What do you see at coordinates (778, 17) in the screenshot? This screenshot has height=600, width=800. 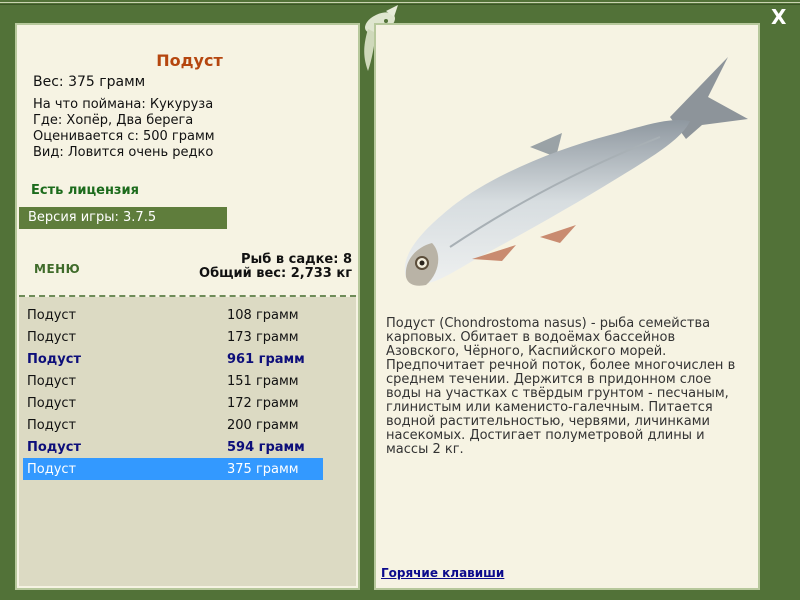 I see `close-icon: X` at bounding box center [778, 17].